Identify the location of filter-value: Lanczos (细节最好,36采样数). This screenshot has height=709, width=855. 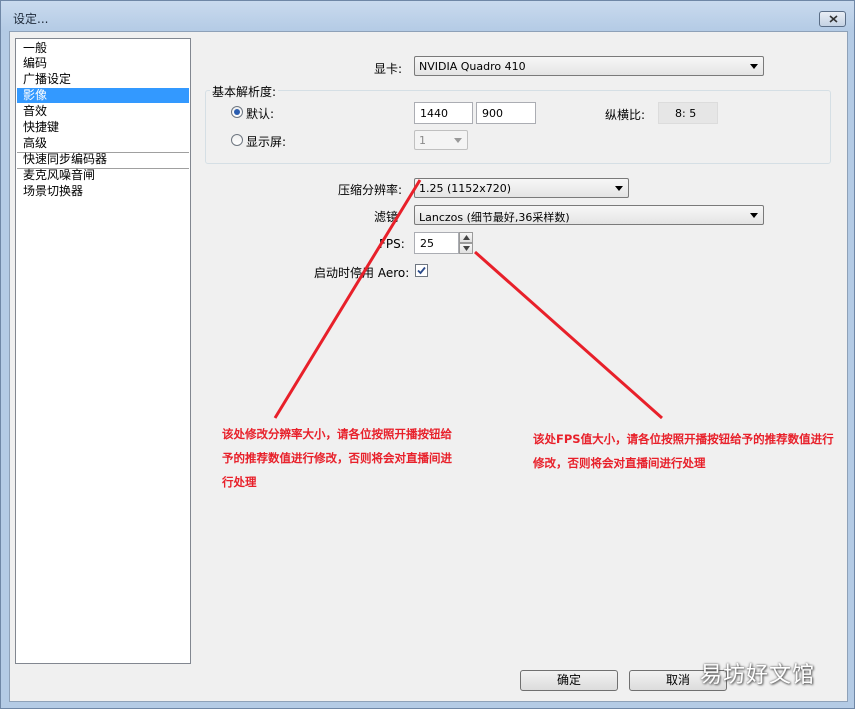
(494, 217).